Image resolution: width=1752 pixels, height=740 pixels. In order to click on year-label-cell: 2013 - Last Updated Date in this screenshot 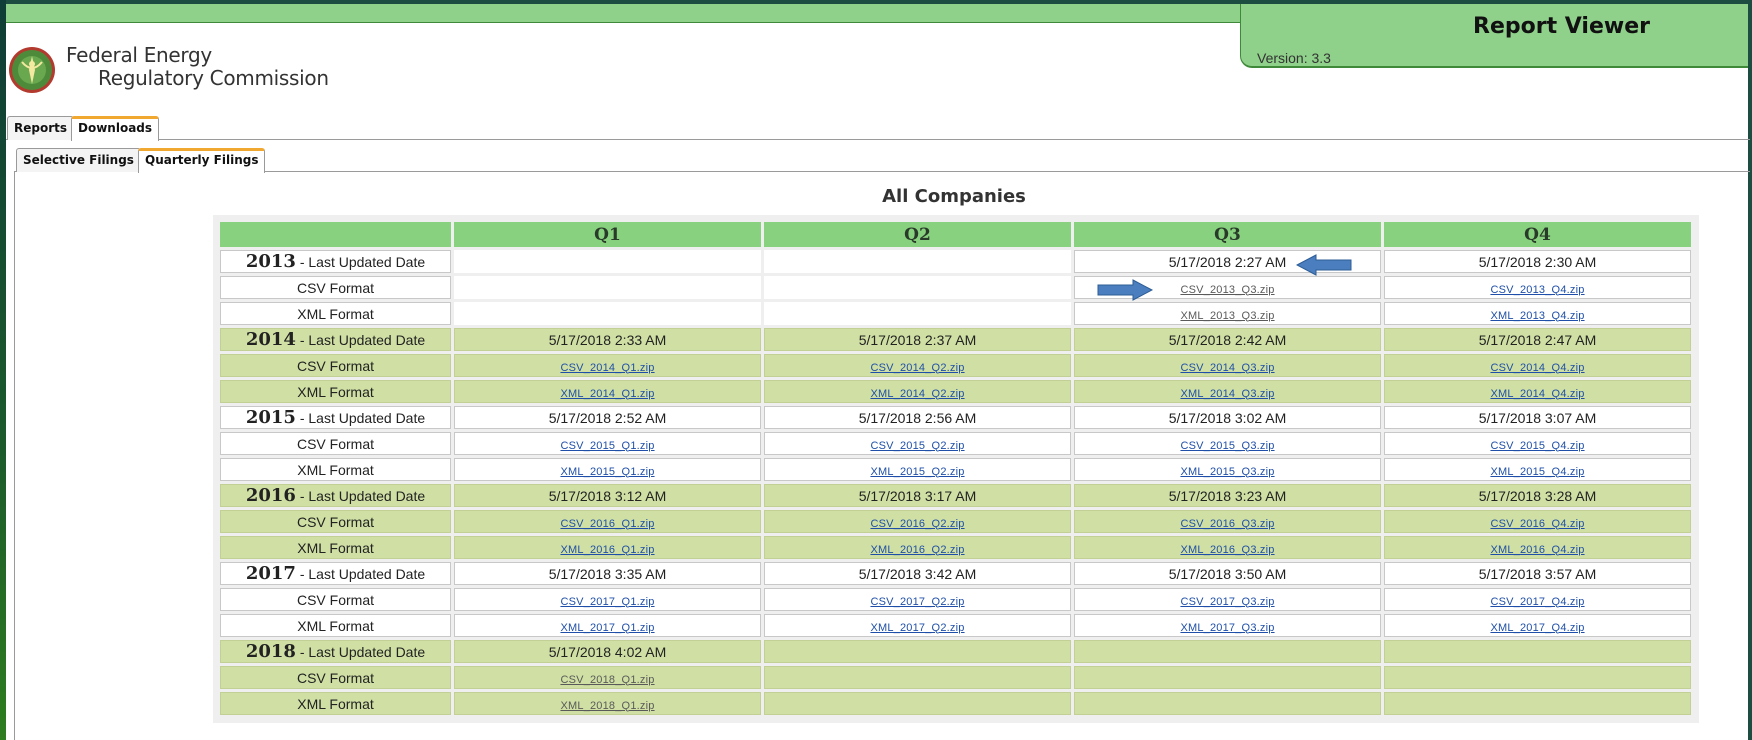, I will do `click(335, 261)`.